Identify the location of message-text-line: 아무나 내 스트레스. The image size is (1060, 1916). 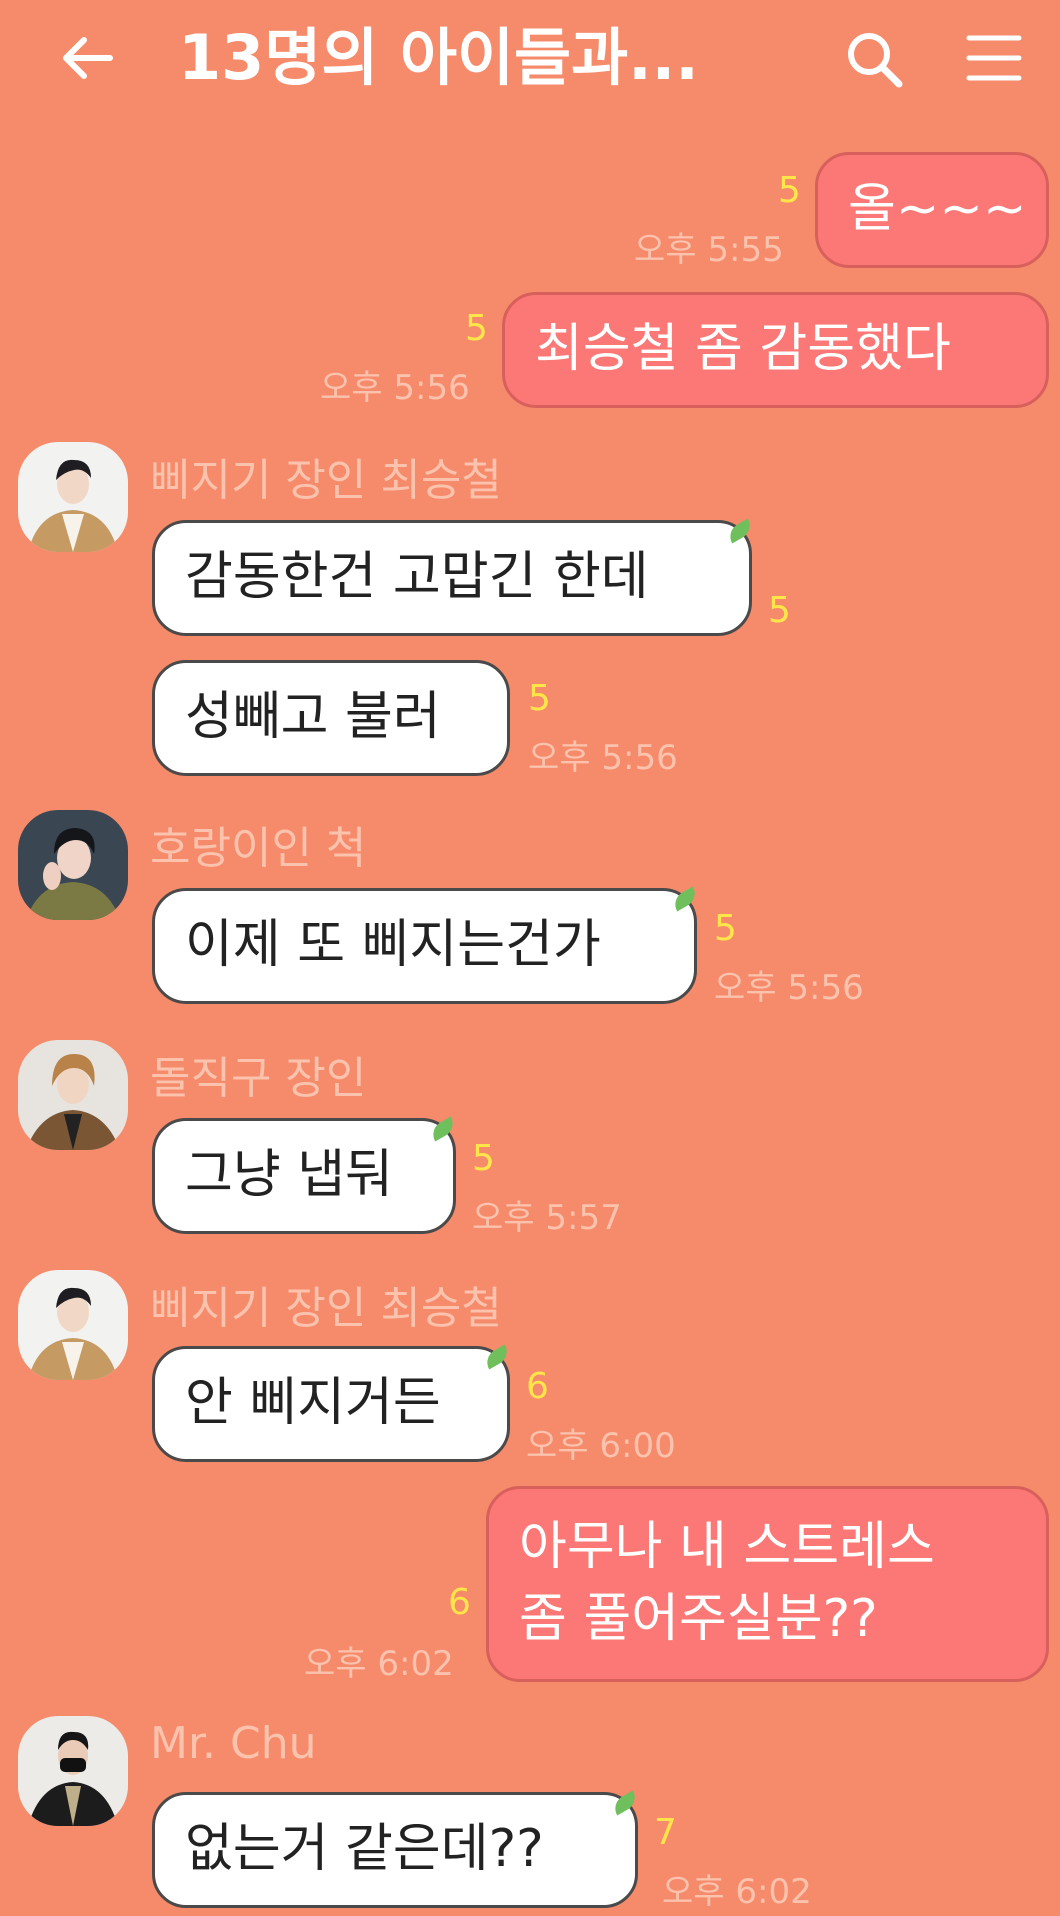
(727, 1547).